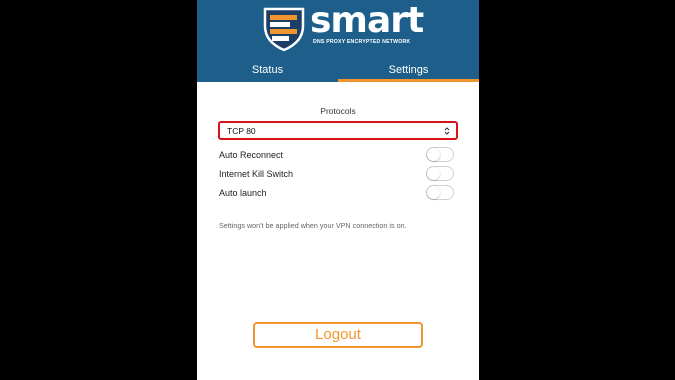 The image size is (675, 380). What do you see at coordinates (367, 20) in the screenshot?
I see `logo-wordmark: smart` at bounding box center [367, 20].